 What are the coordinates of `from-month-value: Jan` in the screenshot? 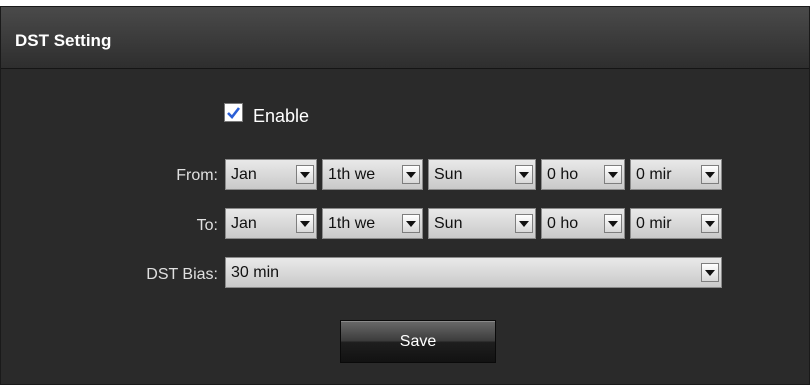 It's located at (244, 174).